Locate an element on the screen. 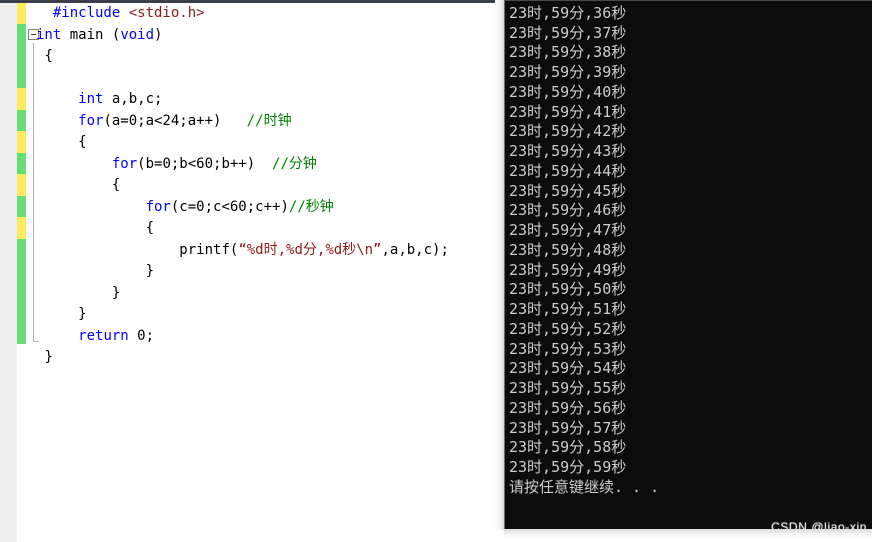  code-token: printf( is located at coordinates (209, 249).